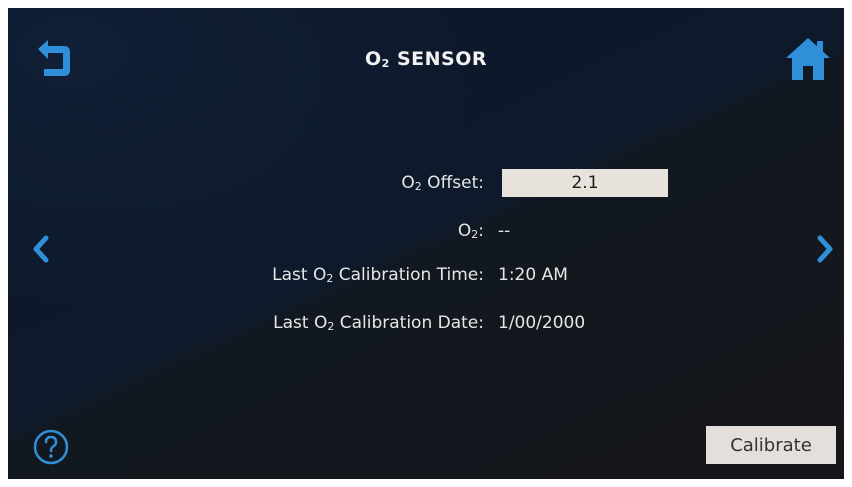 The width and height of the screenshot is (852, 487). What do you see at coordinates (771, 445) in the screenshot?
I see `calibrate-button: Calibrate` at bounding box center [771, 445].